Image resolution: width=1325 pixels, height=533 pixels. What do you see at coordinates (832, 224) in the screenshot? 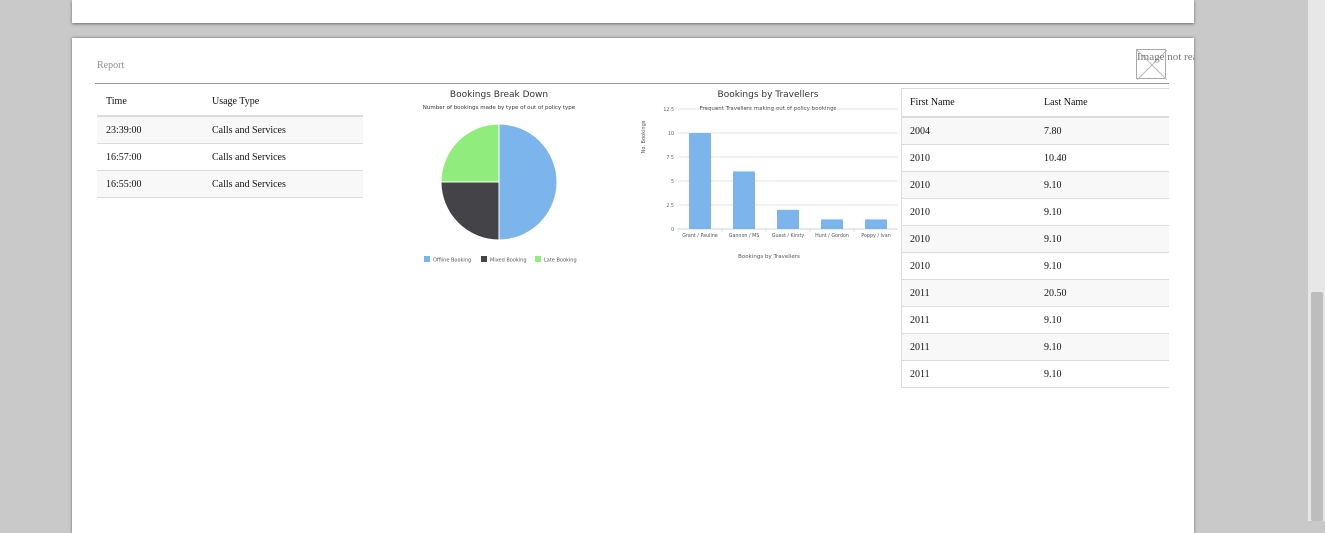
I see `bar-hunt-gordon` at bounding box center [832, 224].